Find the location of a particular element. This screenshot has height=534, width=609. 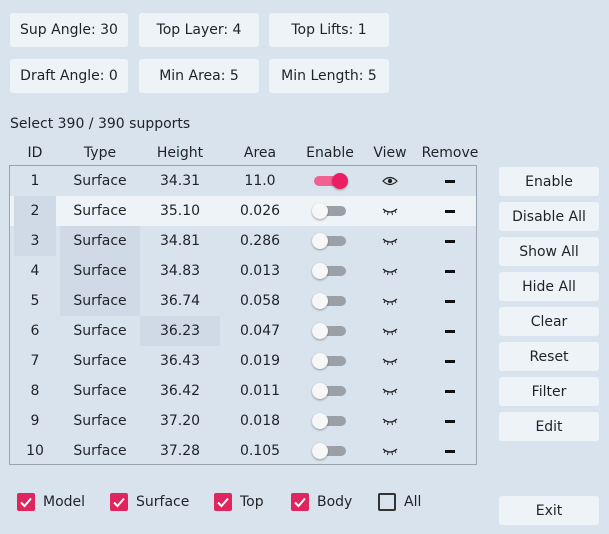

param-top-layer: Top Layer: 4 is located at coordinates (199, 30).